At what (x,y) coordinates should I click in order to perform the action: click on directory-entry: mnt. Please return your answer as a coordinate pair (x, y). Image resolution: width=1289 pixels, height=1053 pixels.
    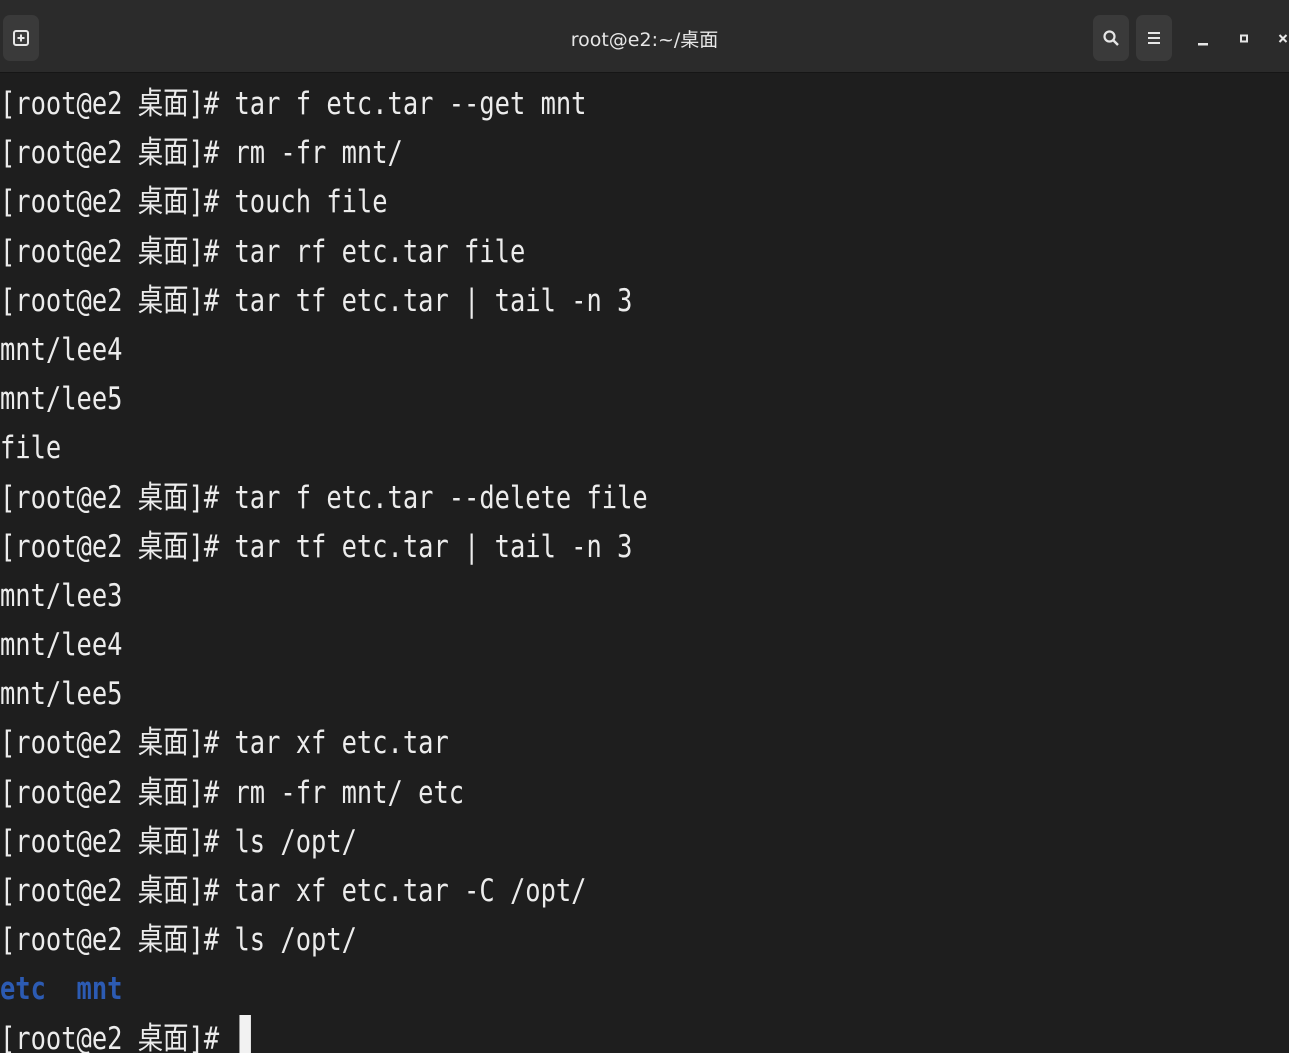
    Looking at the image, I should click on (99, 989).